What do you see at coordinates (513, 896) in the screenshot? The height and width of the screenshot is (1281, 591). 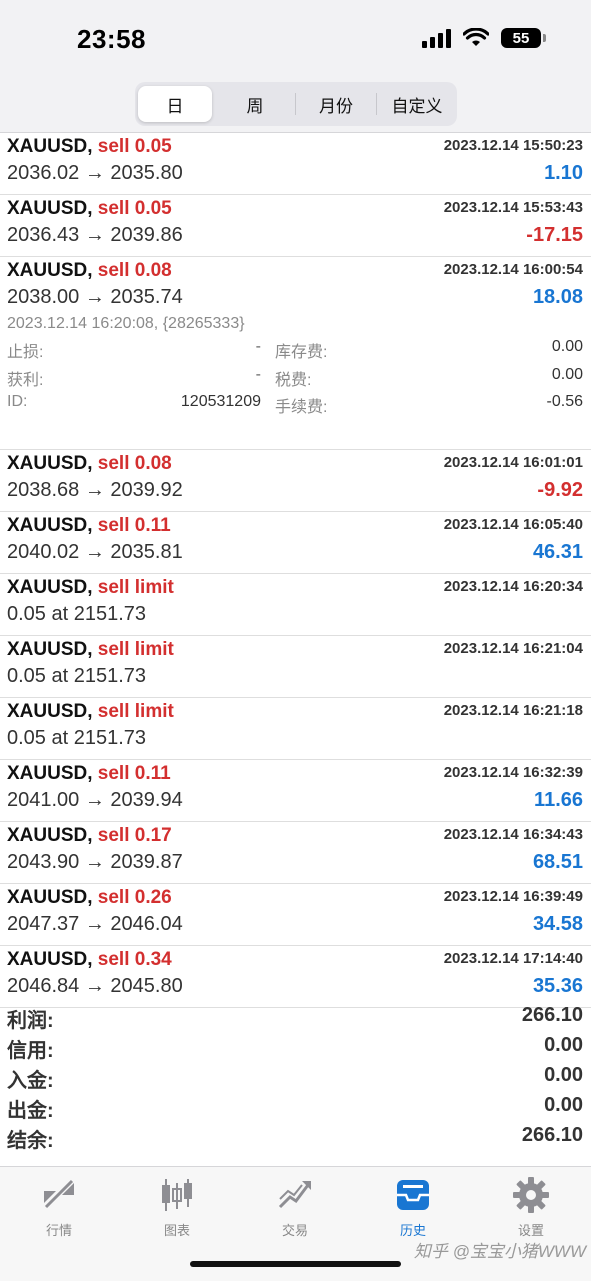 I see `trade-time: 2023.12.14 16:39:49` at bounding box center [513, 896].